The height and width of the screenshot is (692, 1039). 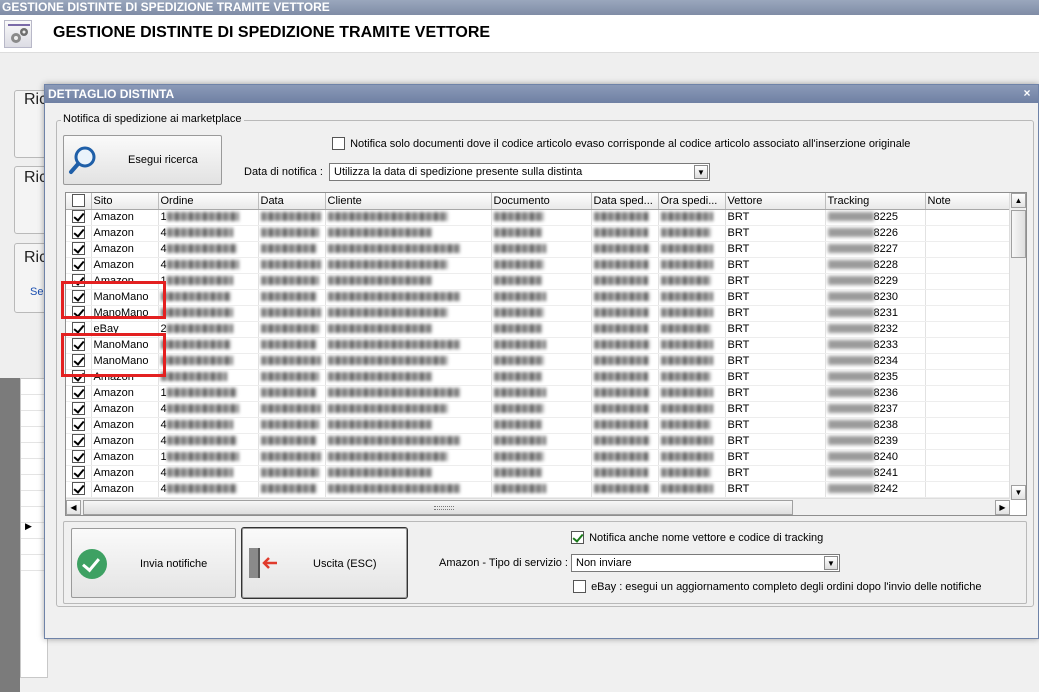 I want to click on cell-tracking: 8240, so click(x=875, y=457).